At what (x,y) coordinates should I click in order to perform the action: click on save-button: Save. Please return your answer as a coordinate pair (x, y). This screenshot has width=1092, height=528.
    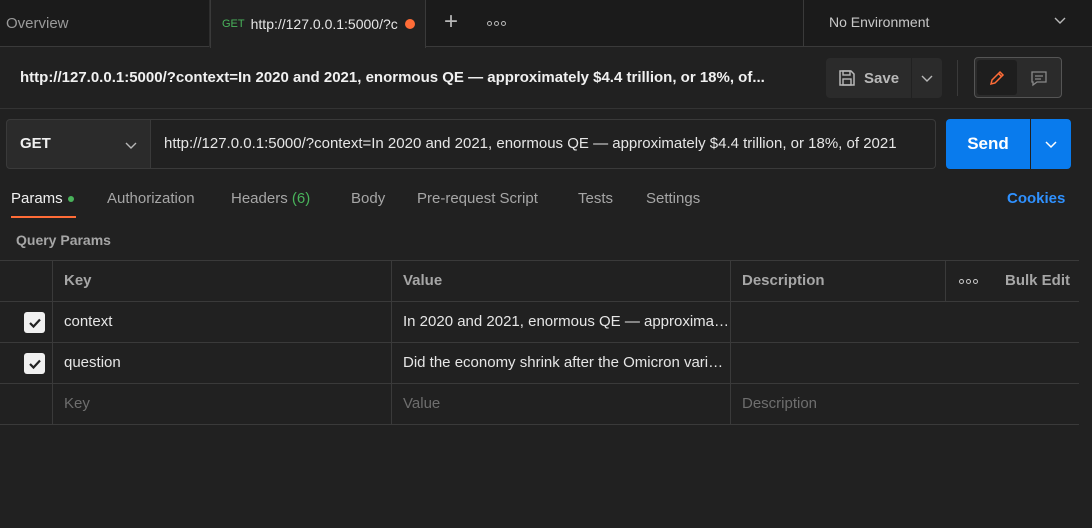
    Looking at the image, I should click on (868, 78).